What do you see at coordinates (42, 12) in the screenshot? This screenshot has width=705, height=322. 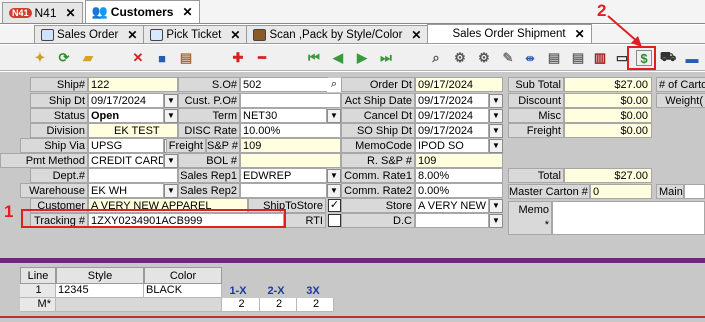 I see `tab-n41: N41 N41 ✕` at bounding box center [42, 12].